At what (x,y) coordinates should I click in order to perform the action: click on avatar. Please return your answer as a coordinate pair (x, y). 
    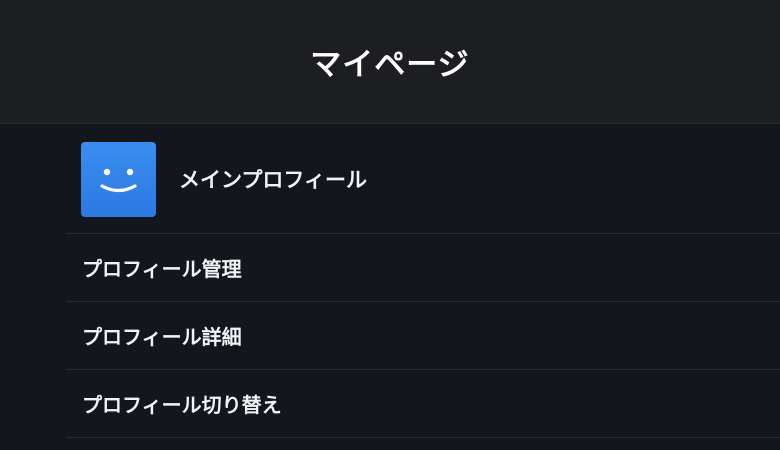
    Looking at the image, I should click on (118, 179).